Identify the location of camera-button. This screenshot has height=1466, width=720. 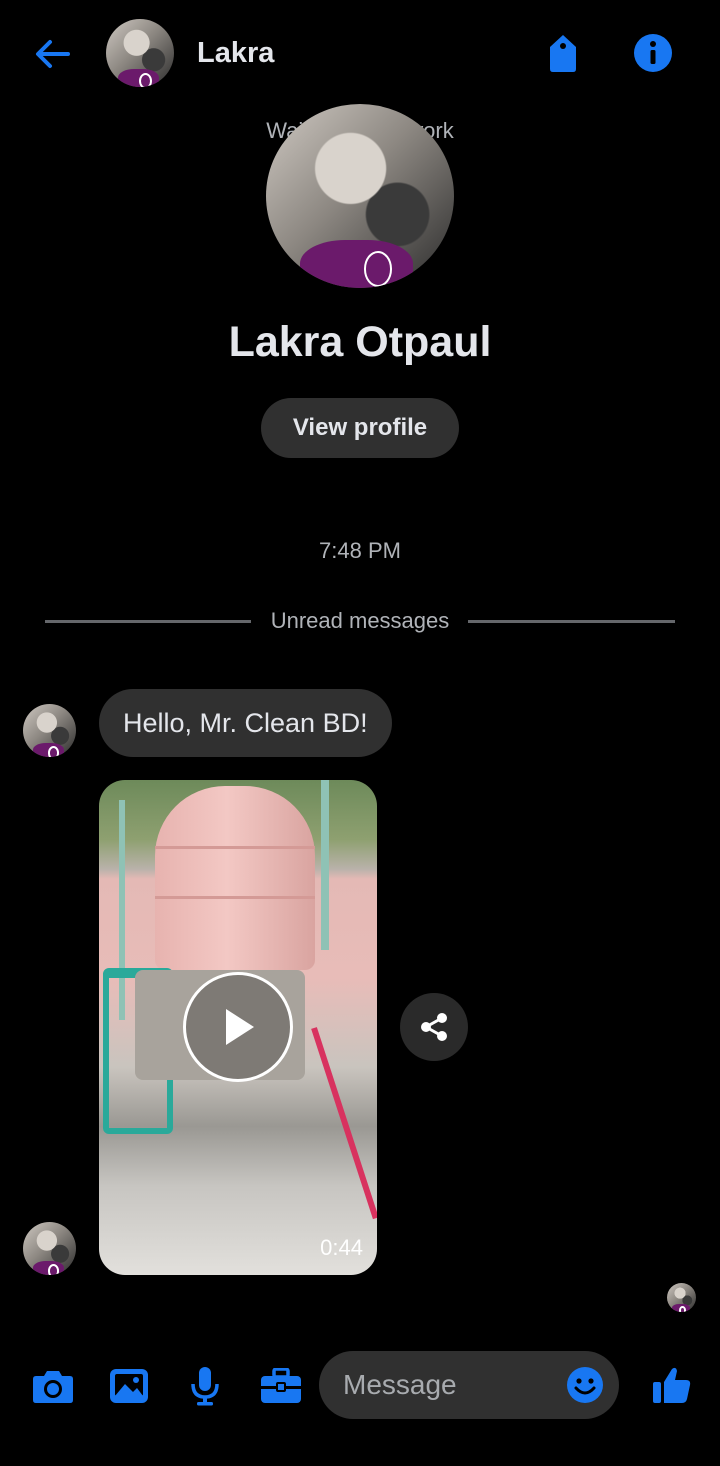
(53, 1386).